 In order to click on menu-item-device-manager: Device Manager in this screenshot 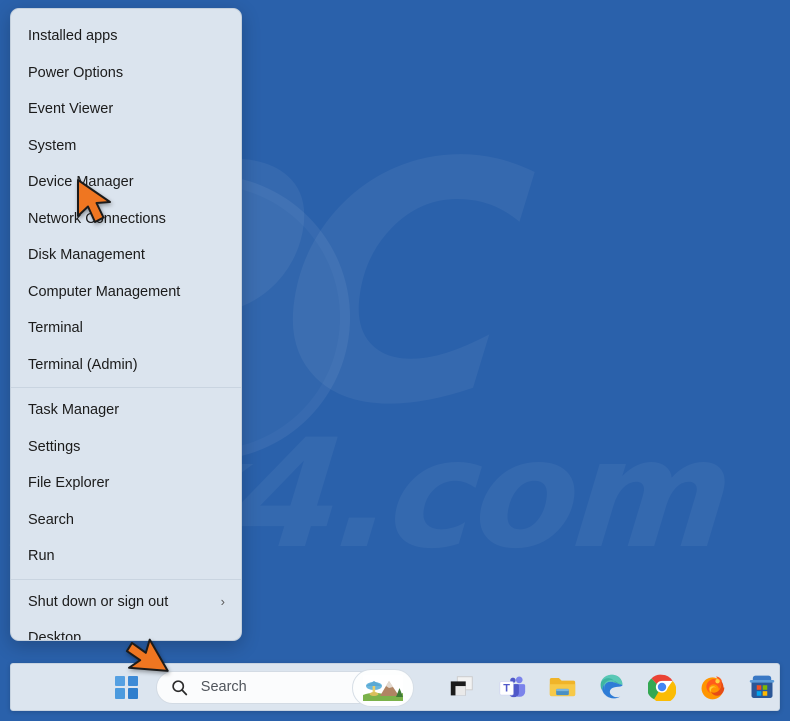, I will do `click(126, 182)`.